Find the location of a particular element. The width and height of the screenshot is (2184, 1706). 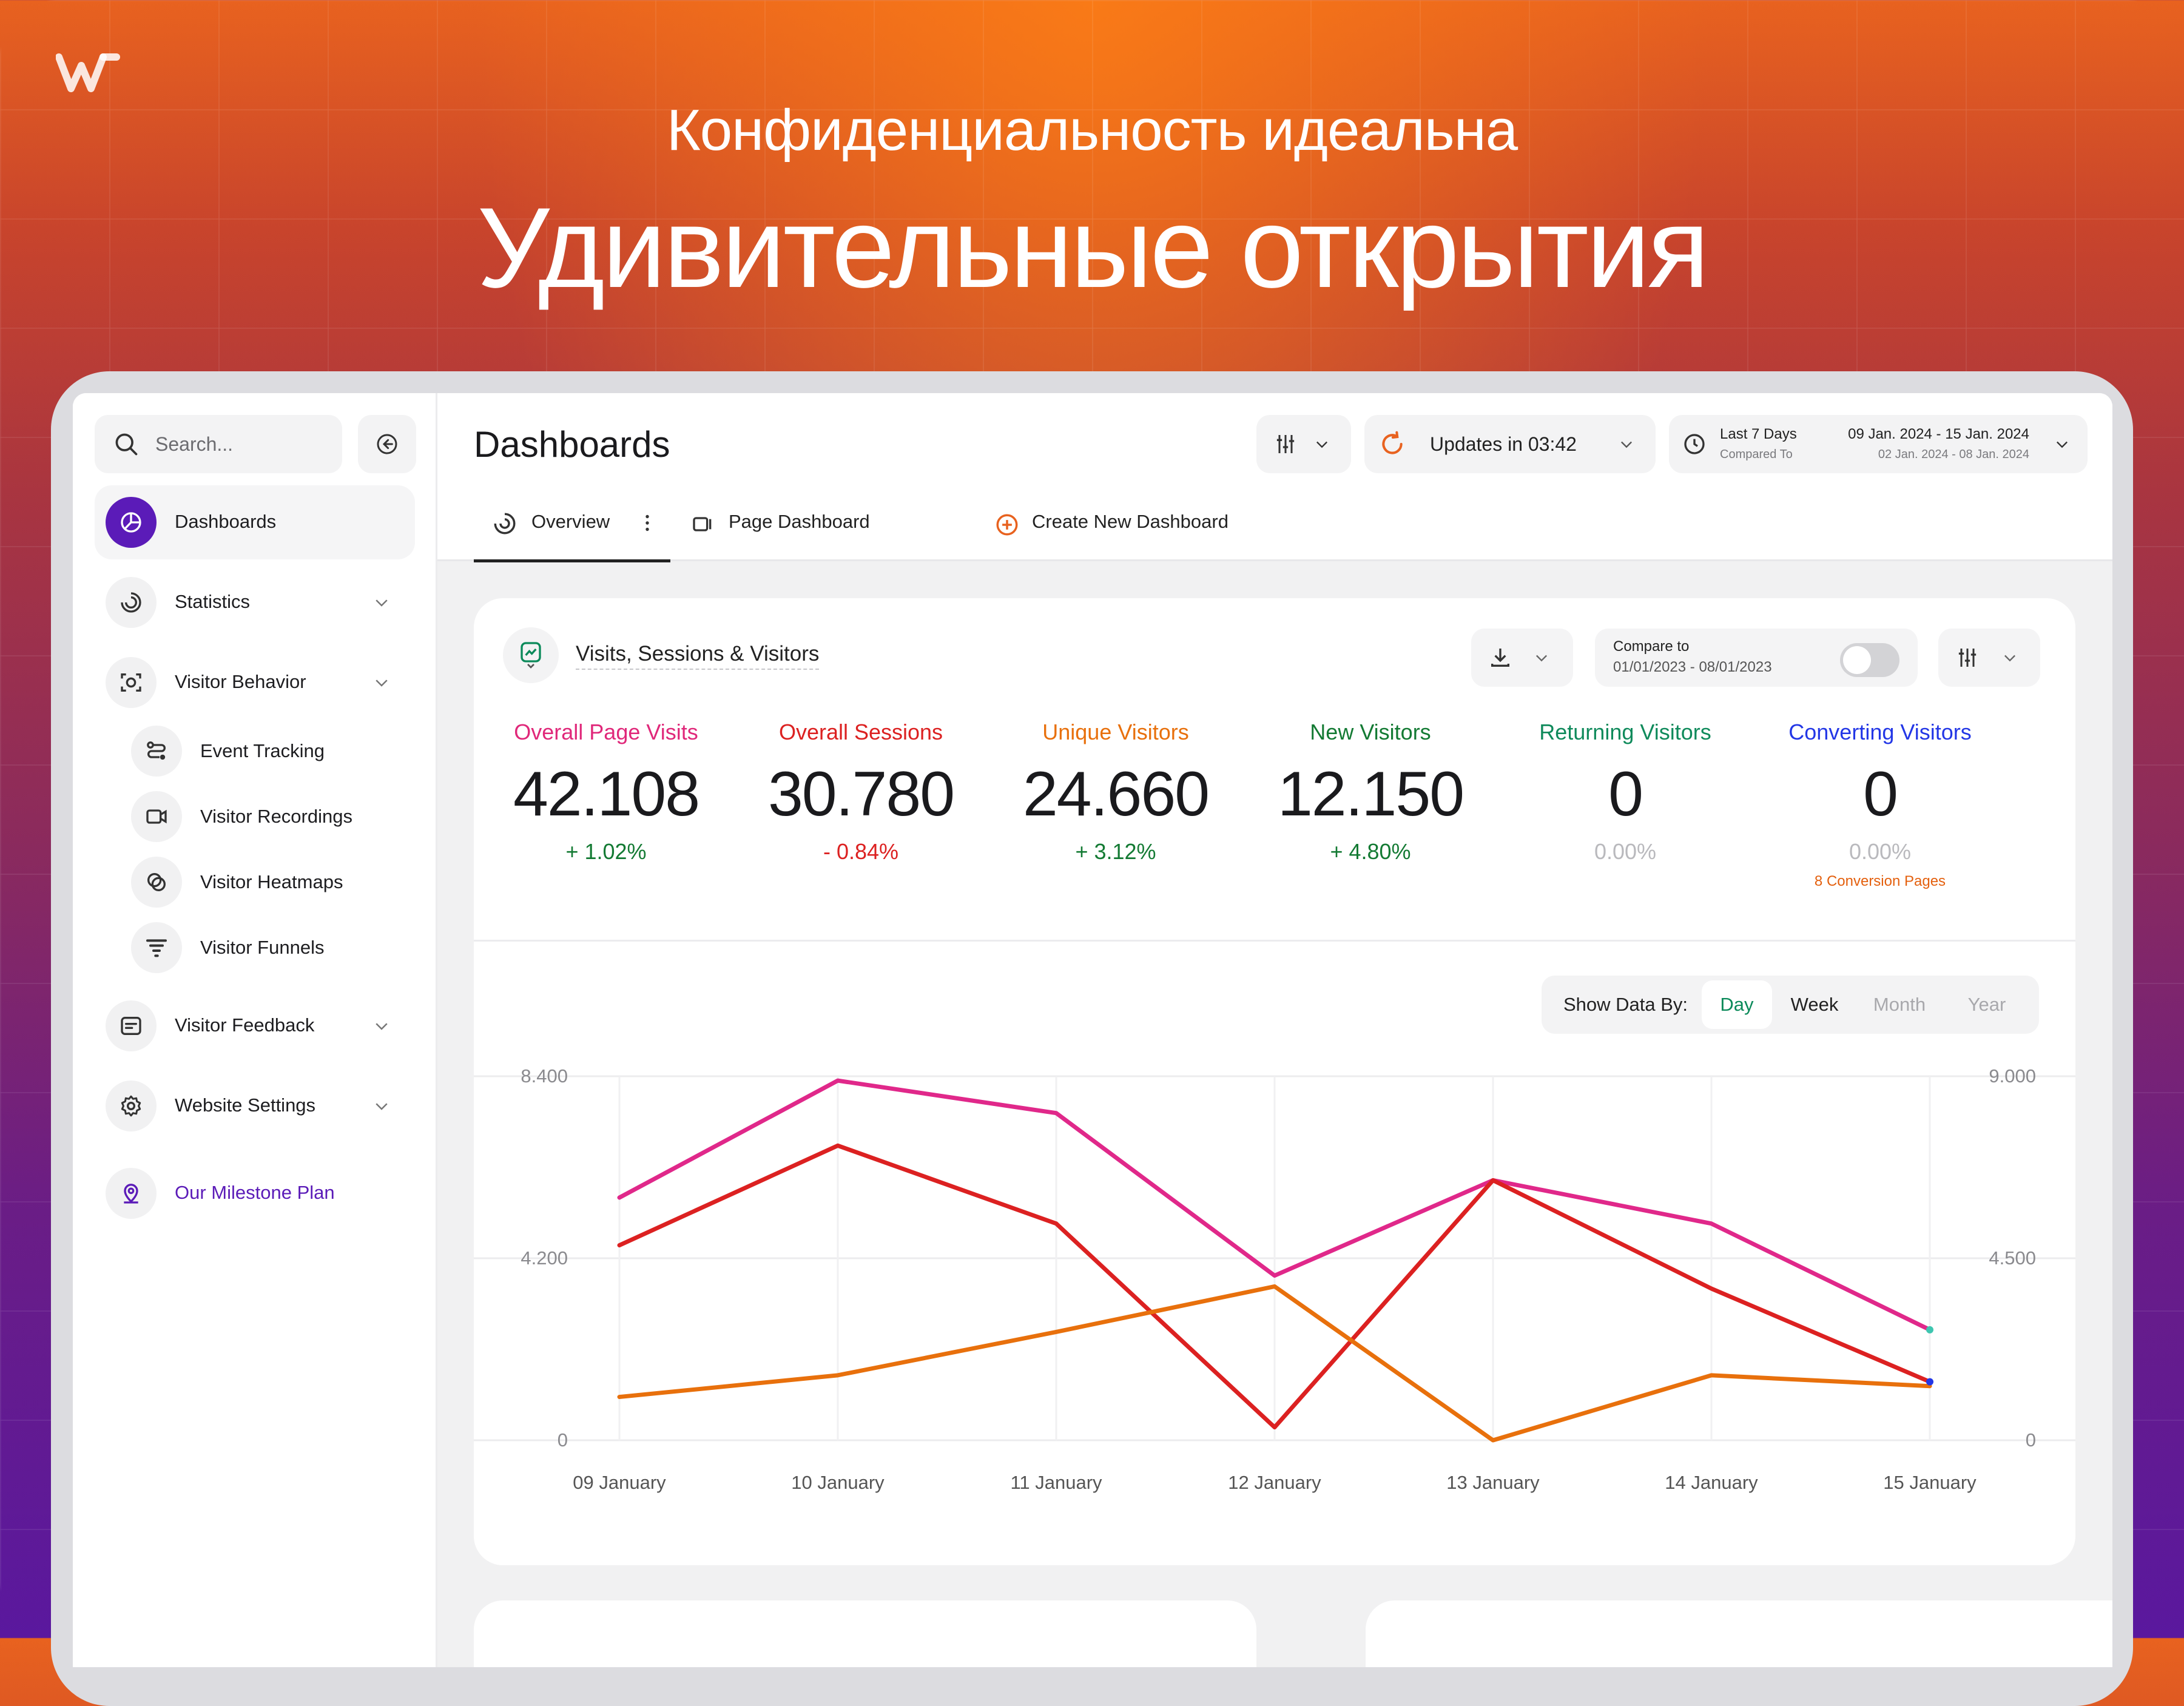

stat-overall-sessions: Overall Sessions 30.780 - 0.84% is located at coordinates (860, 792).